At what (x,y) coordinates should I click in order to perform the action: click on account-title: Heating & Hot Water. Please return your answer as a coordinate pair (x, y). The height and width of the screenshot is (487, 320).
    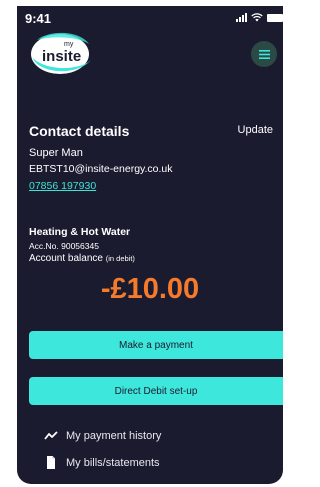
    Looking at the image, I should click on (80, 232).